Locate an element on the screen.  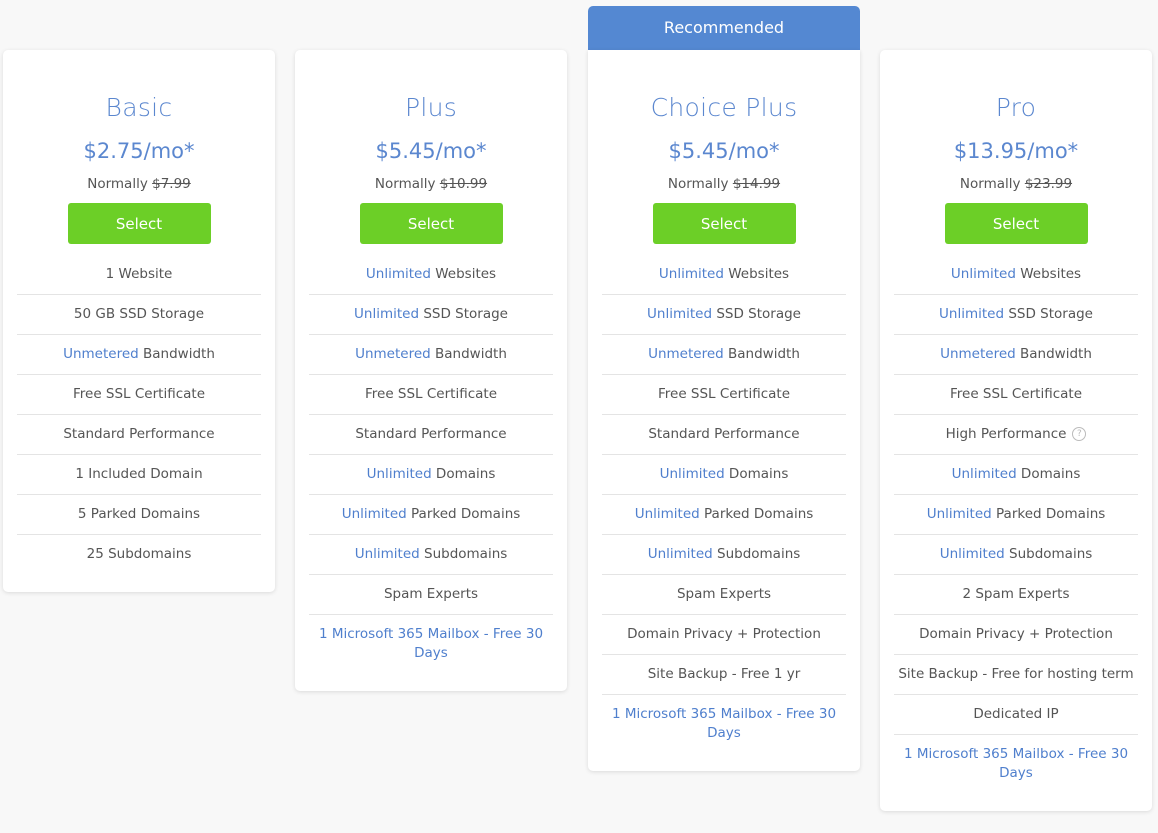
feature-item: Standard Performance is located at coordinates (431, 435).